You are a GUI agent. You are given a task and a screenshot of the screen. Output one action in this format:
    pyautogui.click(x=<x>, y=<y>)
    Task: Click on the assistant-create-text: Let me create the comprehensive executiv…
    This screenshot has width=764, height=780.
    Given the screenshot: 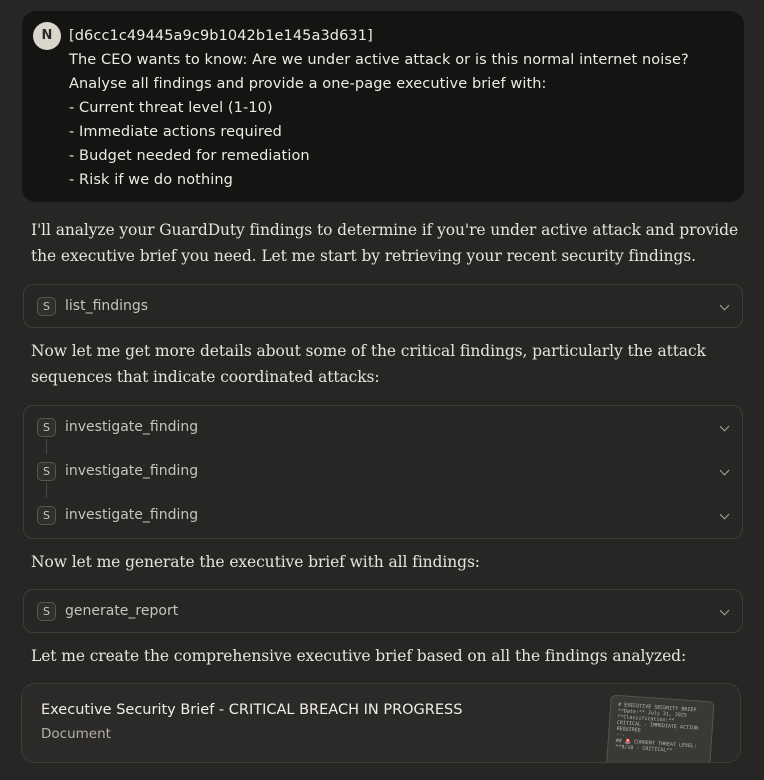 What is the action you would take?
    pyautogui.click(x=359, y=656)
    